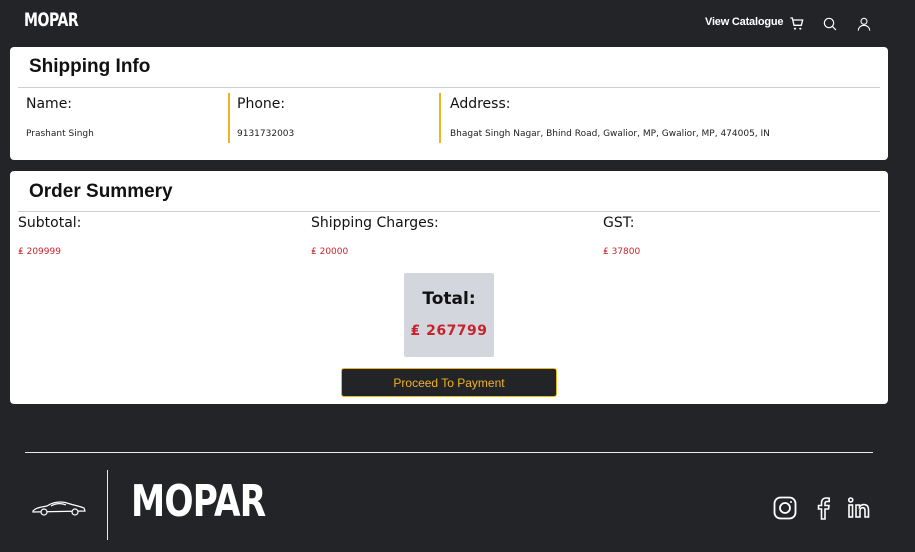  Describe the element at coordinates (859, 508) in the screenshot. I see `linkedin-icon` at that location.